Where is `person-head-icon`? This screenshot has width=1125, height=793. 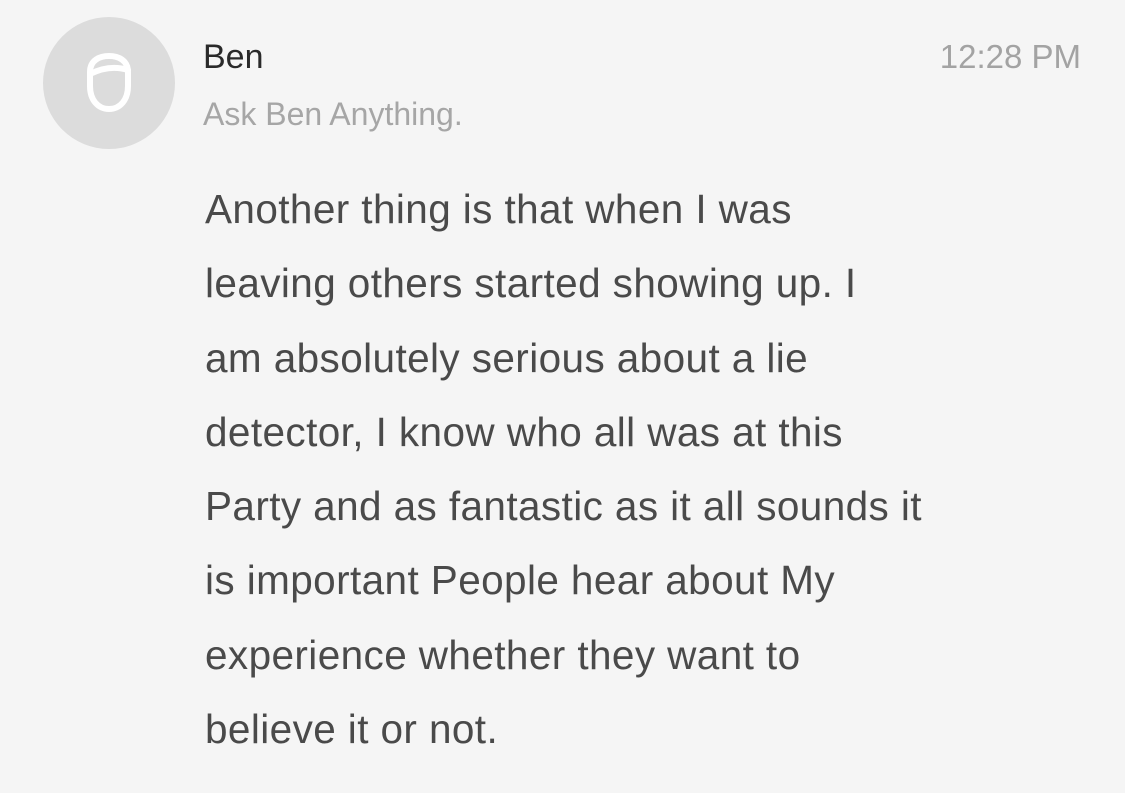
person-head-icon is located at coordinates (109, 82).